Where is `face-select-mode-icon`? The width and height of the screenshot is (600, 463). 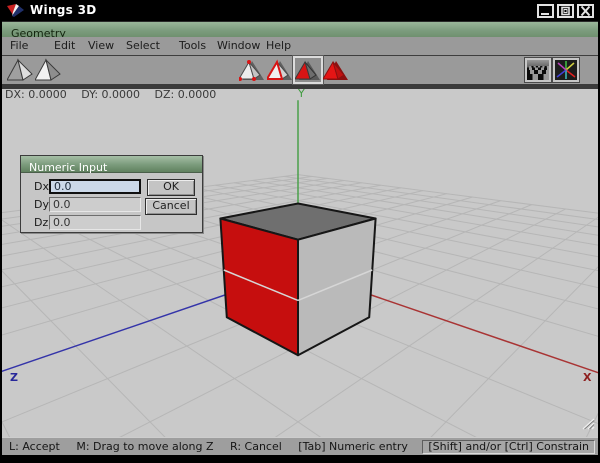 face-select-mode-icon is located at coordinates (308, 70).